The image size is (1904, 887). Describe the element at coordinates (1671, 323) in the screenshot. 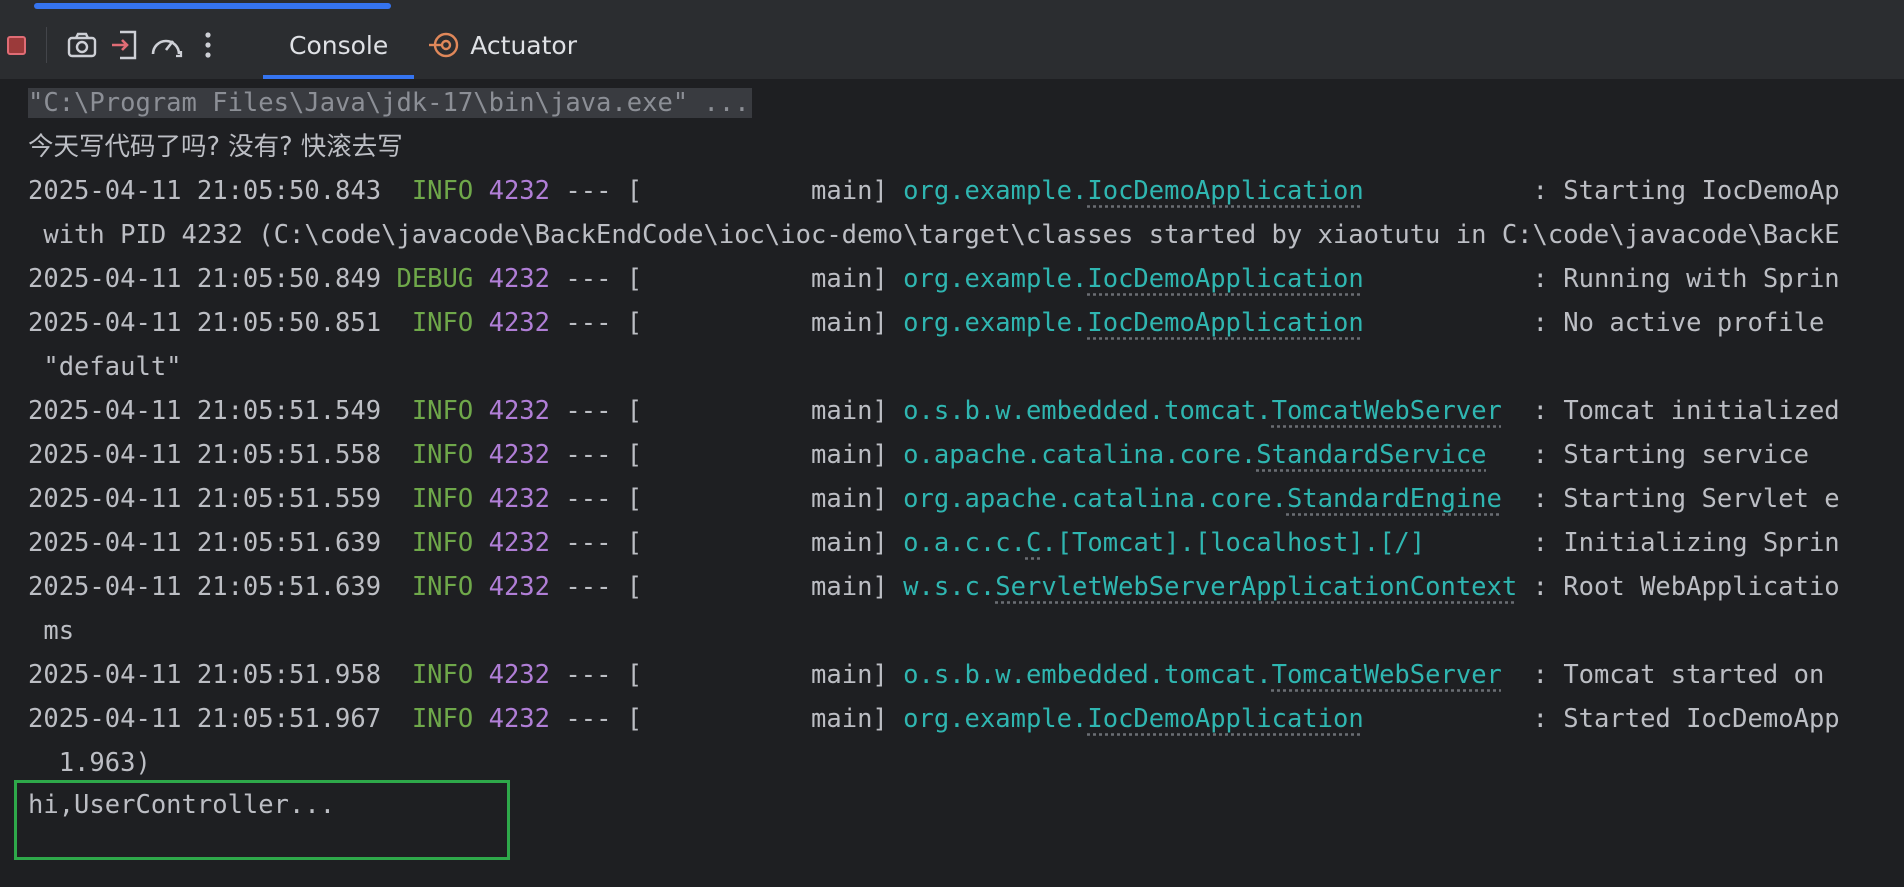

I see `log-message: : No active profile` at that location.